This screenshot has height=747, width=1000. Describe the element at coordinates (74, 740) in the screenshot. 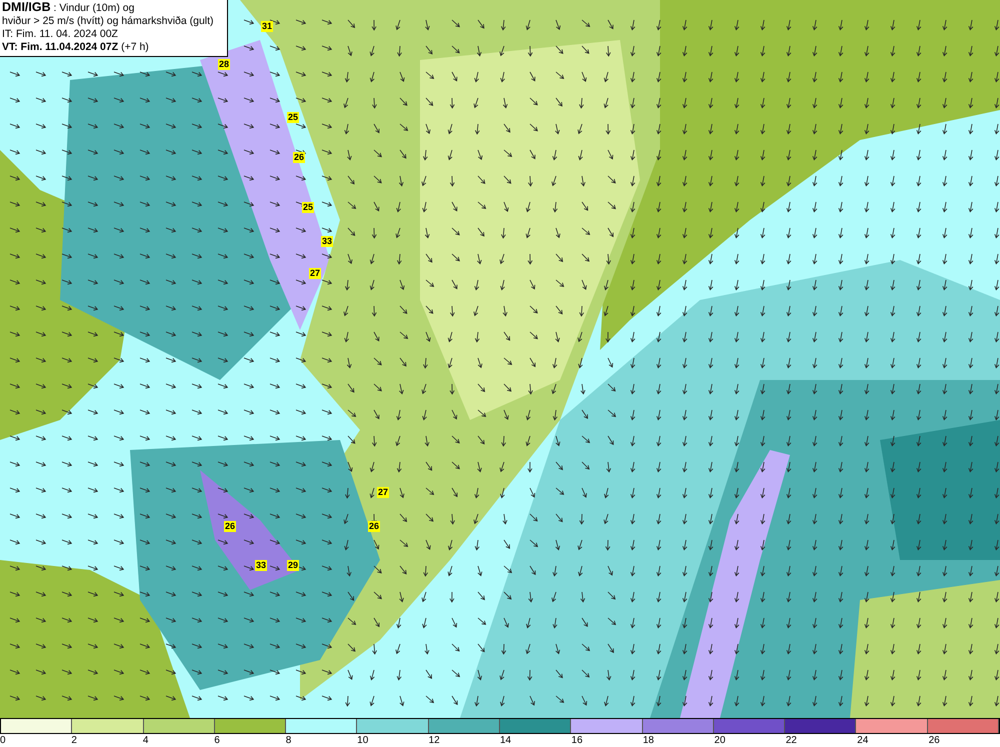

I see `scale-tick-label: 2` at that location.